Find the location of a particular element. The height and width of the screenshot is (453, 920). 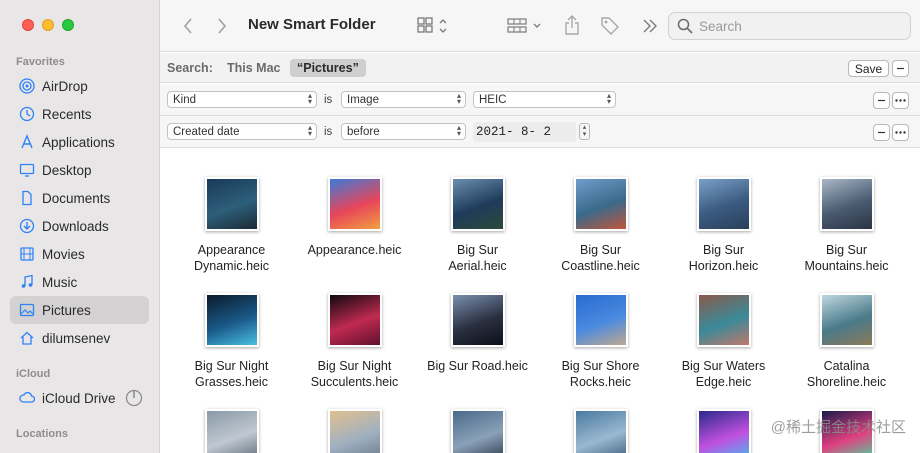

file-name: Big Sur Road.heic is located at coordinates (477, 366).